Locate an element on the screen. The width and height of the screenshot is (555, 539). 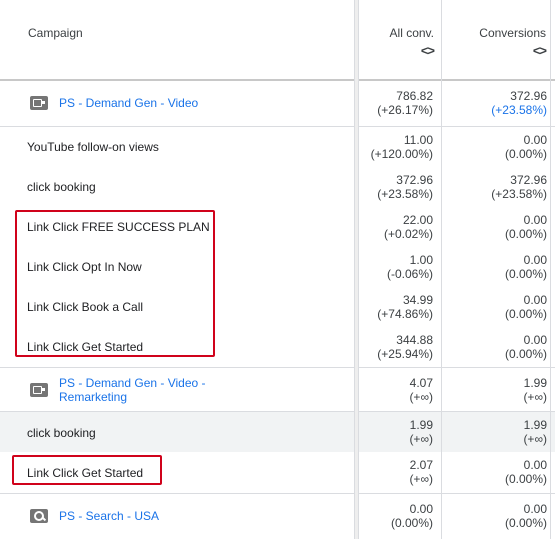
all-conv-value: 786.82 is located at coordinates (414, 96).